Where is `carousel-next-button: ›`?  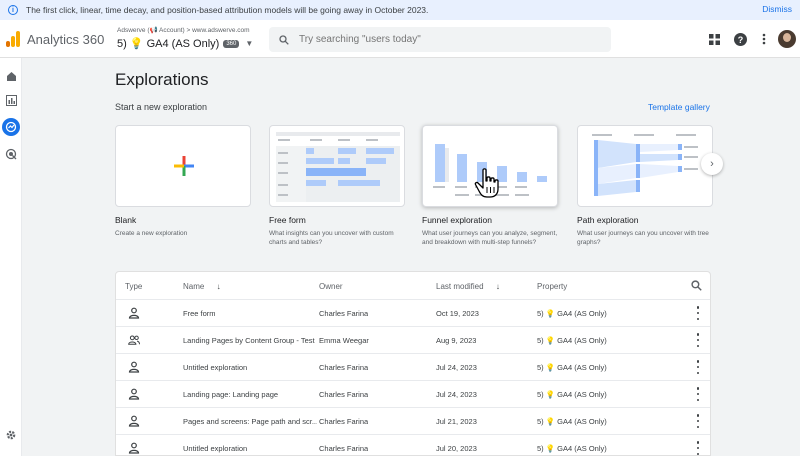 carousel-next-button: › is located at coordinates (712, 164).